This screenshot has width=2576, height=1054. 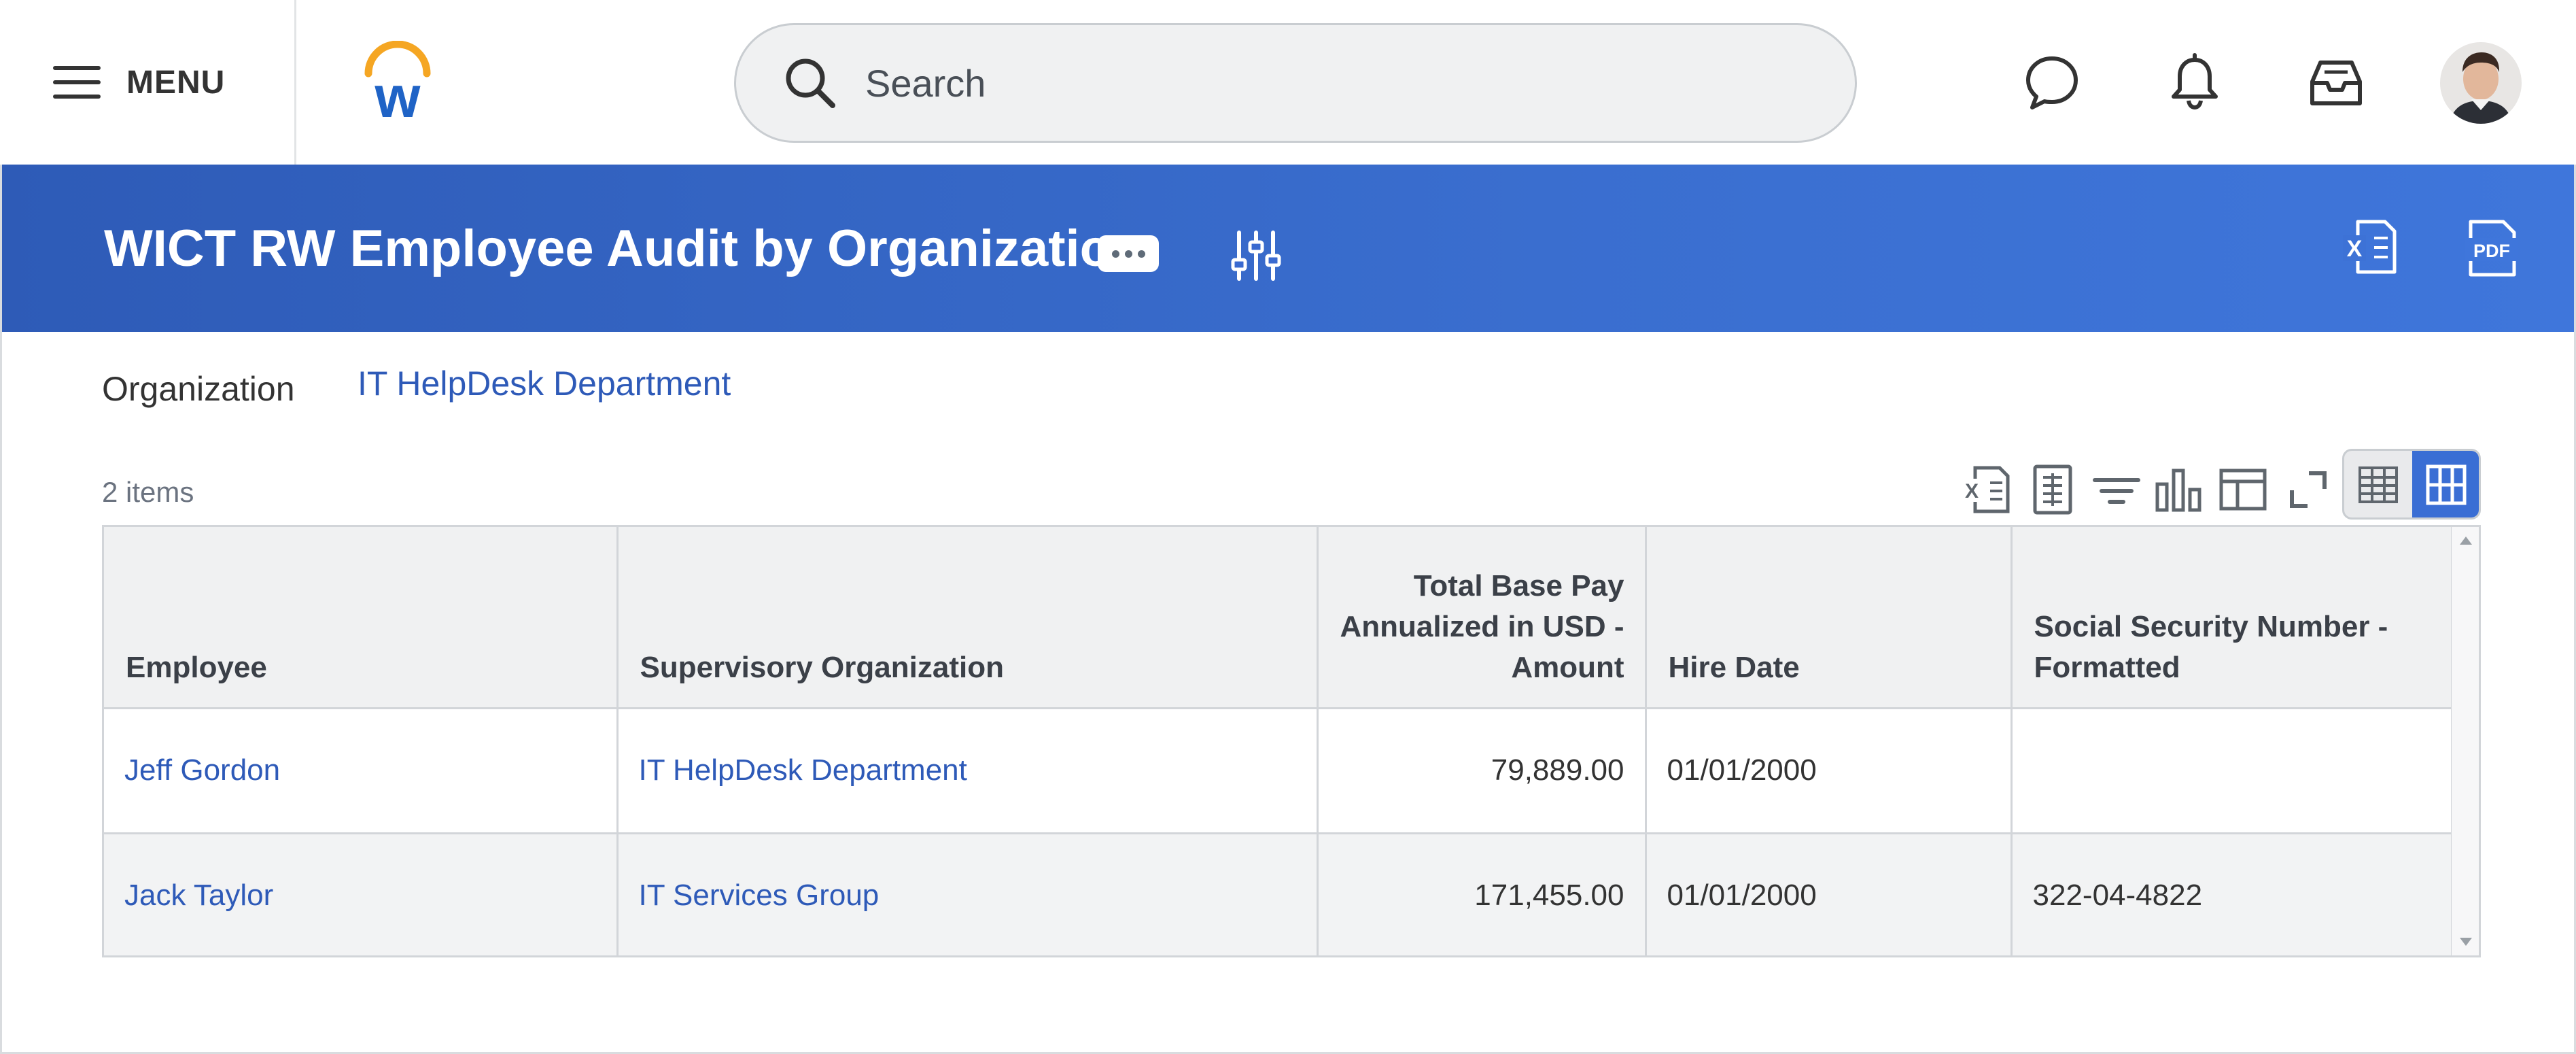 What do you see at coordinates (1482, 771) in the screenshot?
I see `base-pay-cell: 79,889.00` at bounding box center [1482, 771].